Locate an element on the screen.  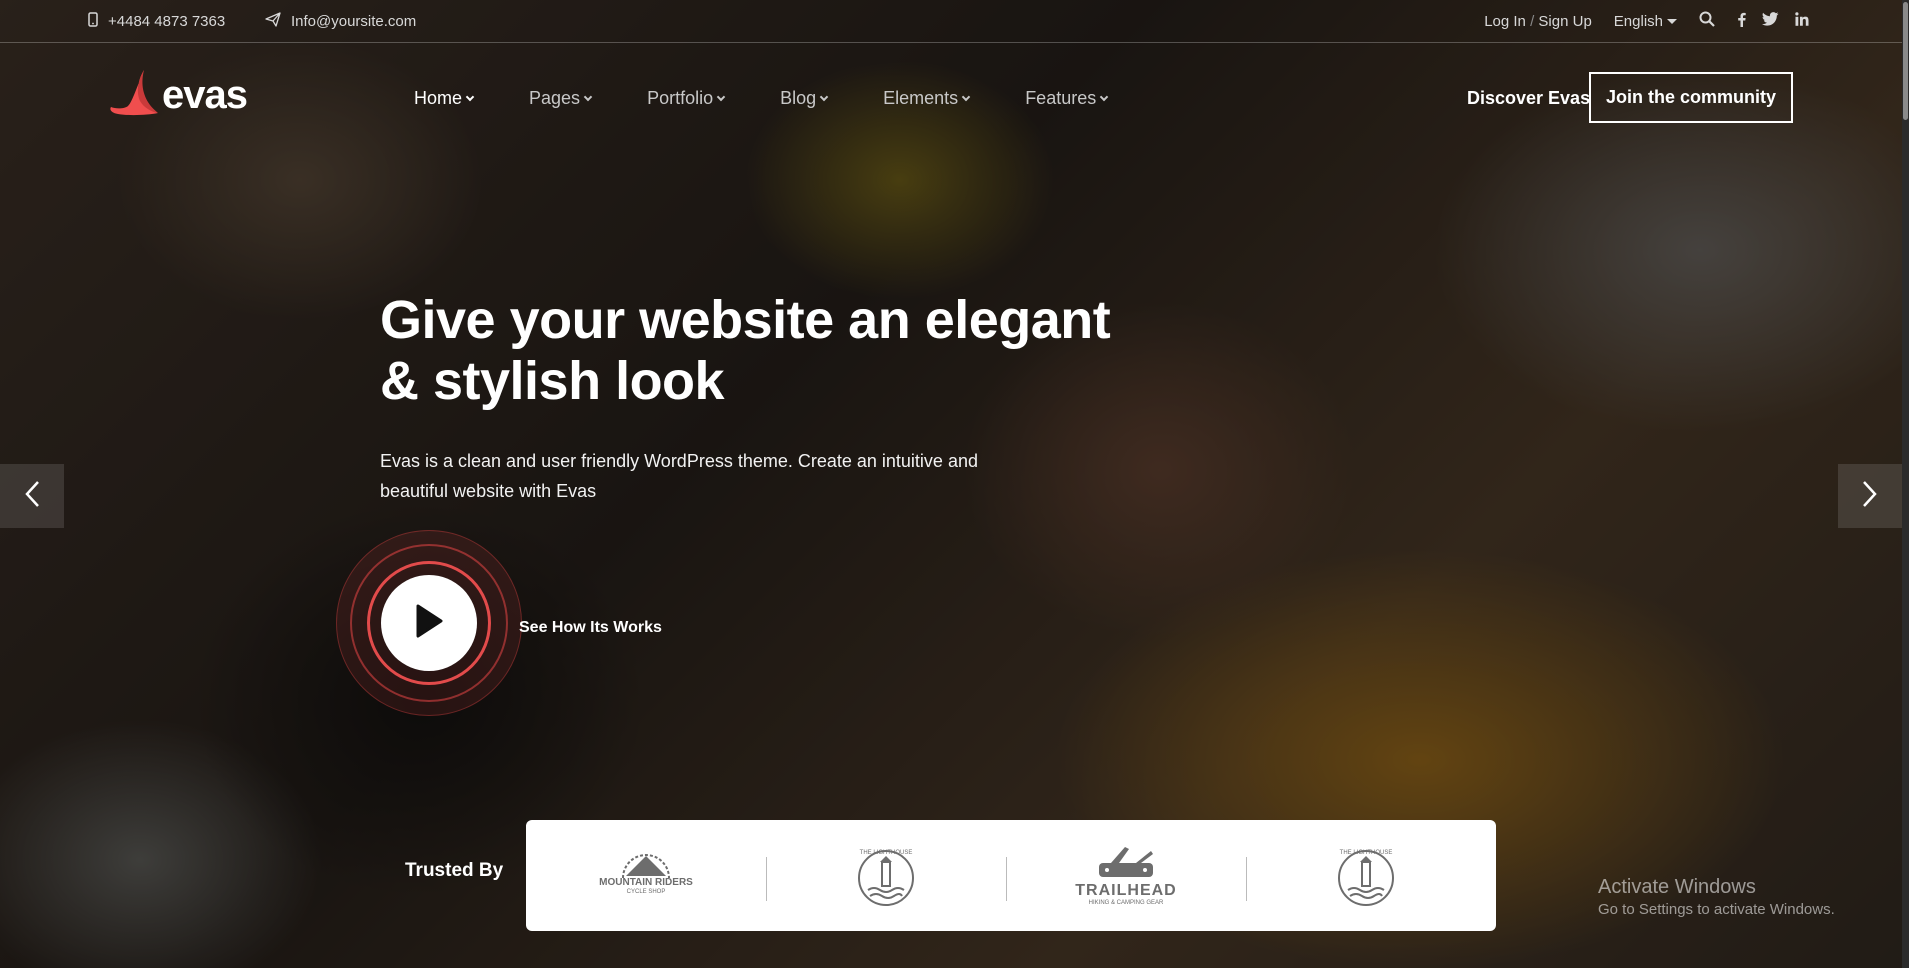
nav-item-features: Features is located at coordinates (1067, 98).